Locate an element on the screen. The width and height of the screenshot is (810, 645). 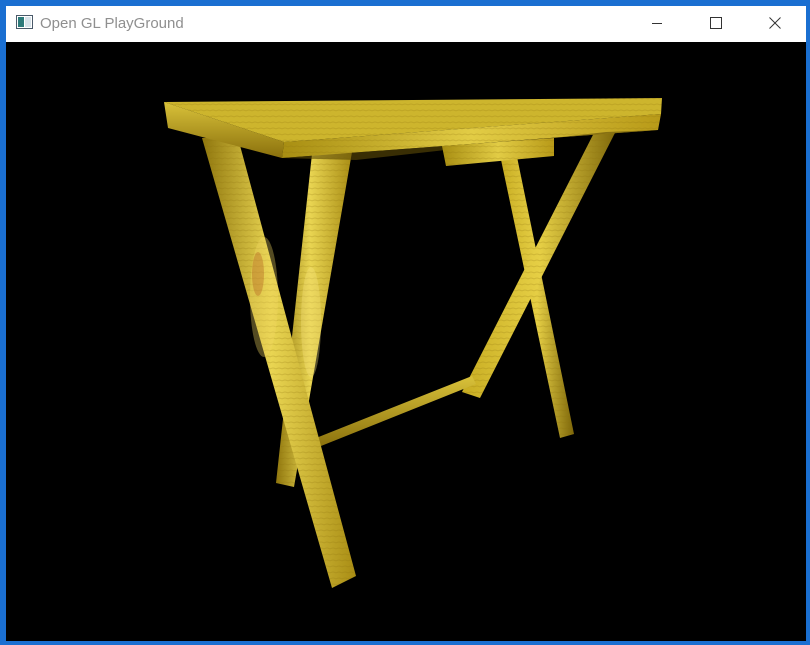
front-right-leg is located at coordinates (540, 261).